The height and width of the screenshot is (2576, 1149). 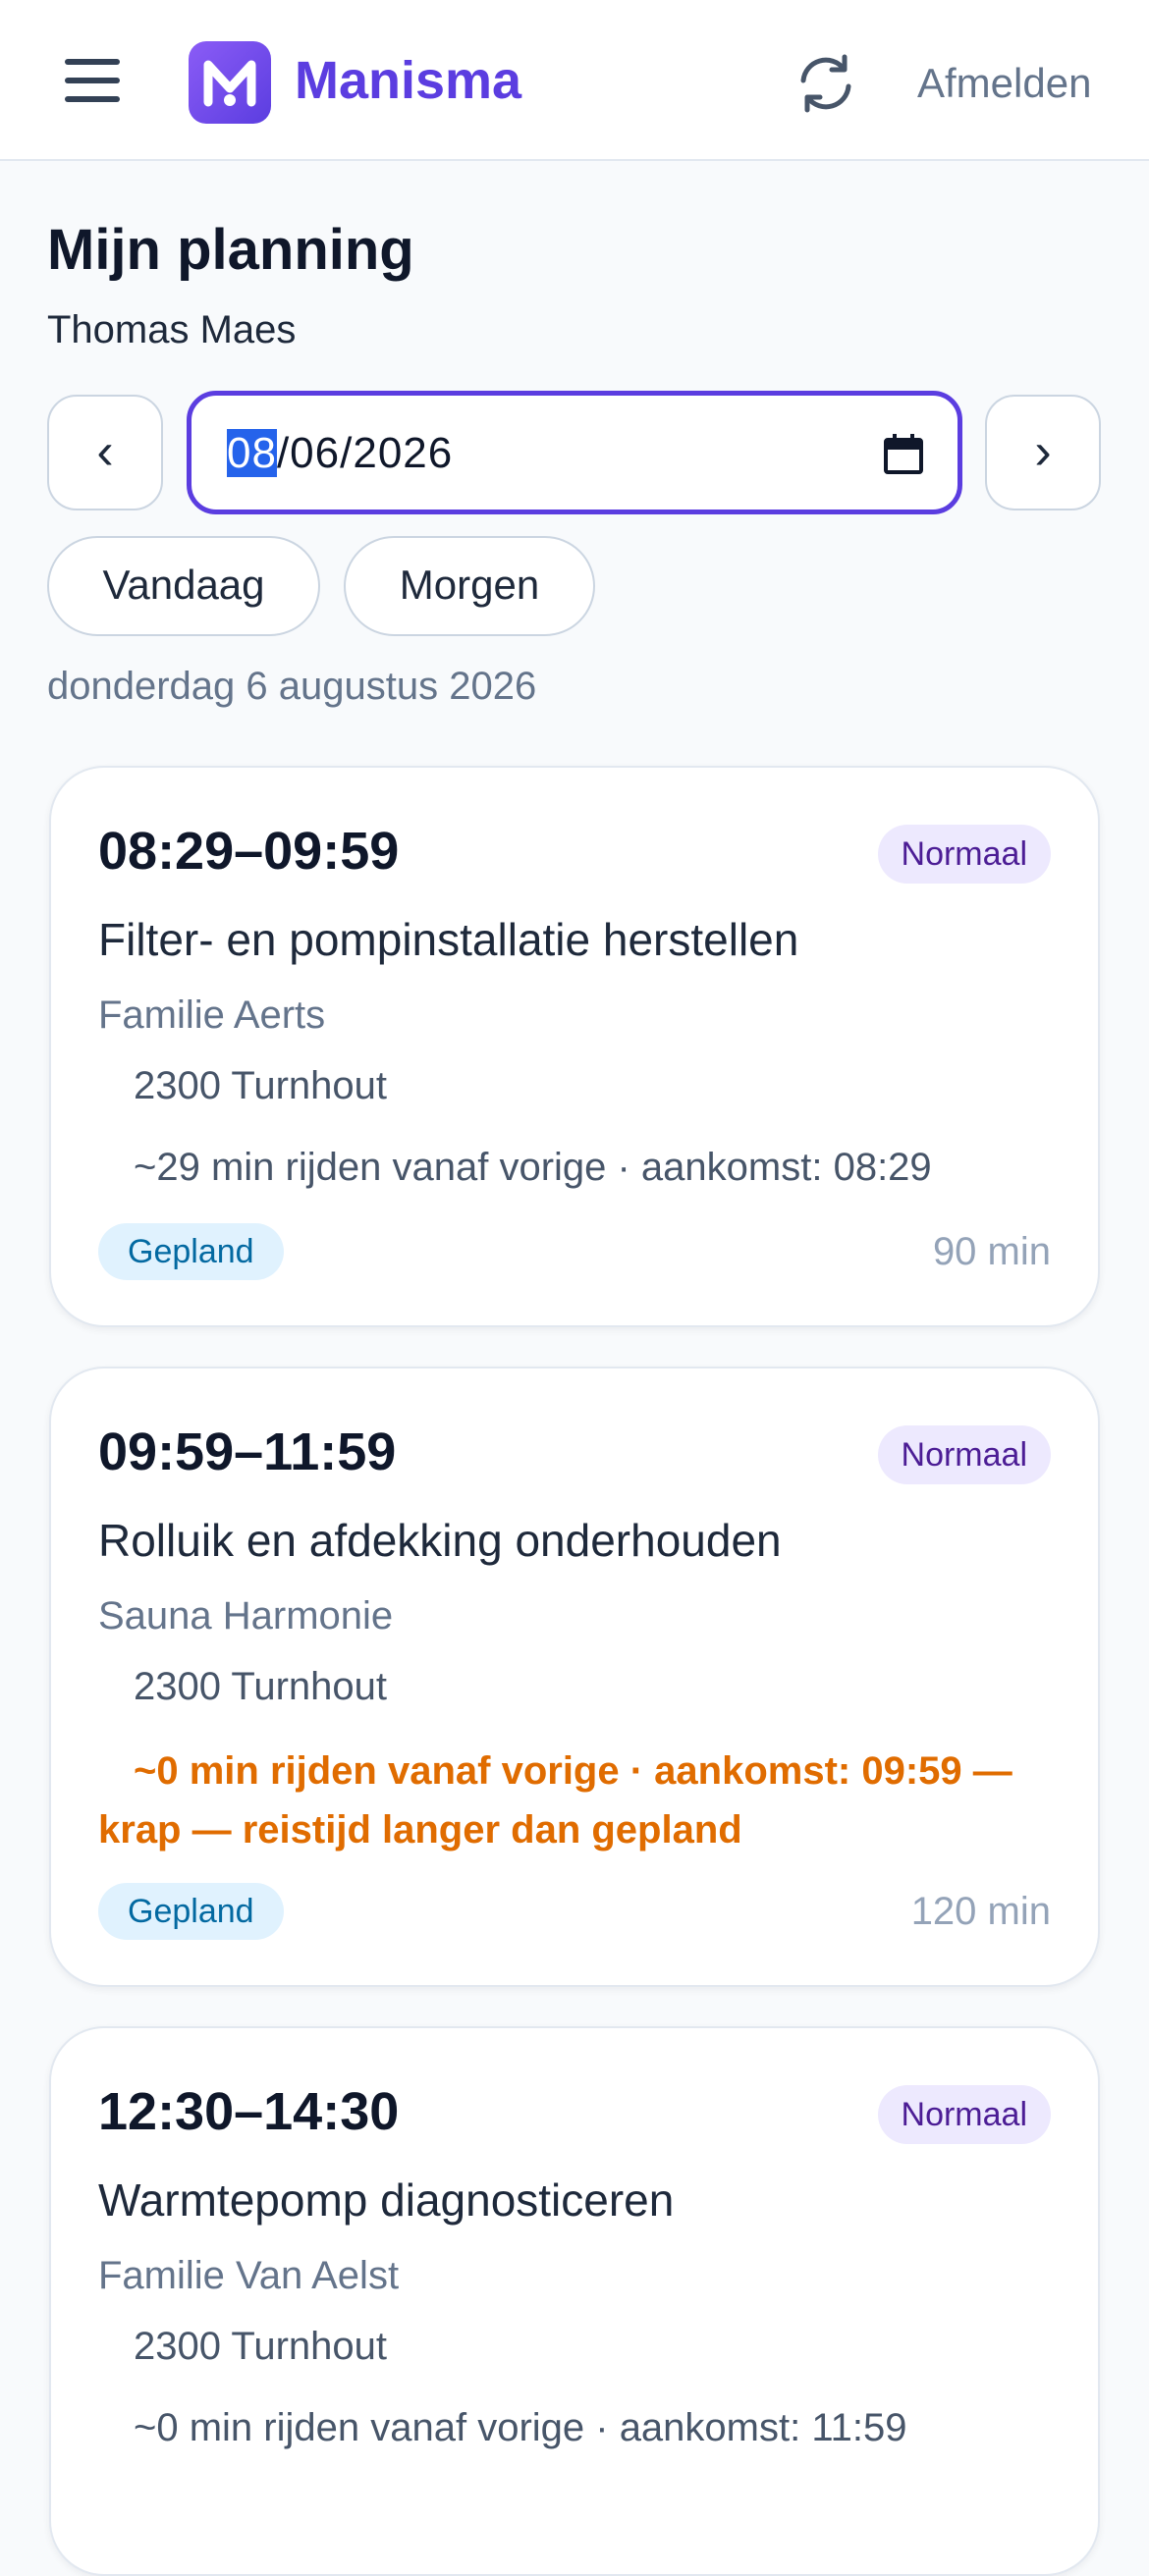 I want to click on appointment-time: 08:29–09:59, so click(x=249, y=851).